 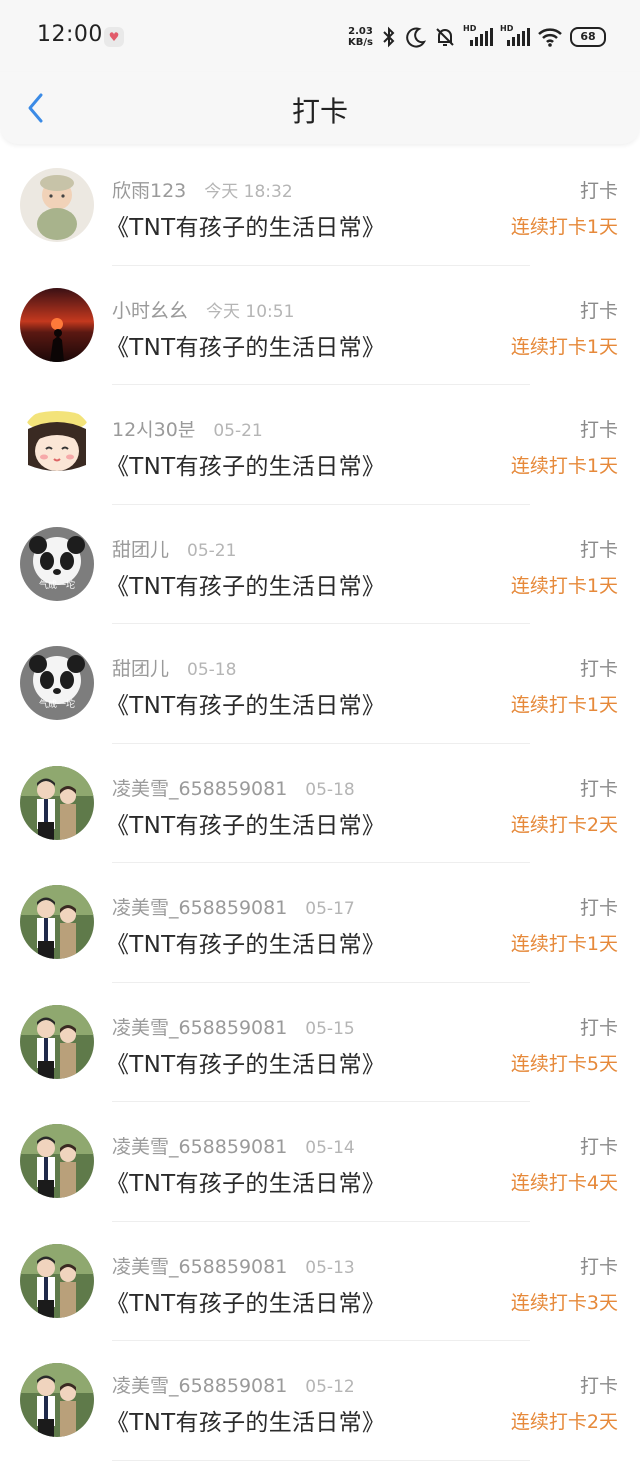 I want to click on user-name-line: 凌美雪_658859081 05-15, so click(x=233, y=1026).